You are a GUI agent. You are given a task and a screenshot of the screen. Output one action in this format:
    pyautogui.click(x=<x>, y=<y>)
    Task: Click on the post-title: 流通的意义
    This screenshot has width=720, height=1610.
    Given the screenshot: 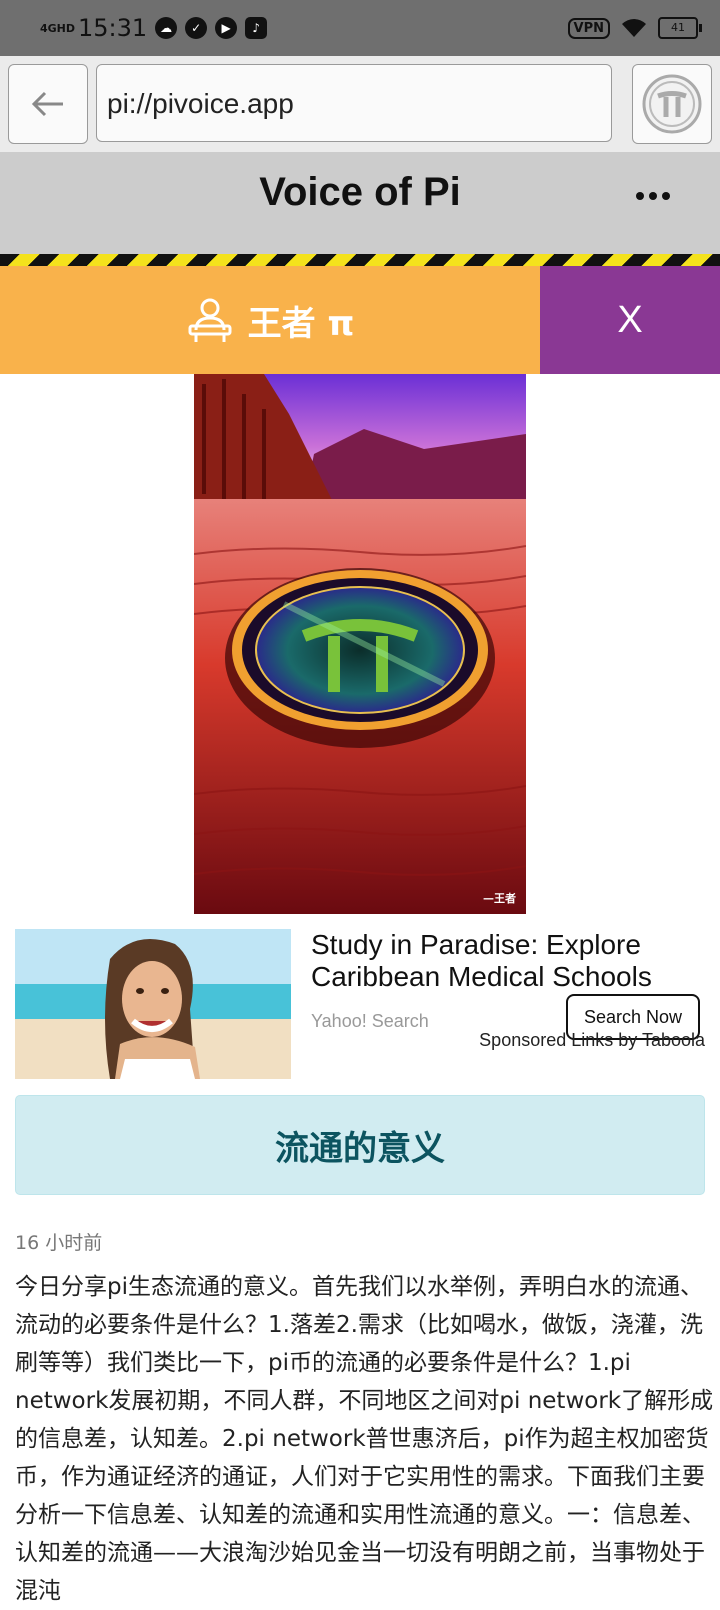 What is the action you would take?
    pyautogui.click(x=360, y=1148)
    